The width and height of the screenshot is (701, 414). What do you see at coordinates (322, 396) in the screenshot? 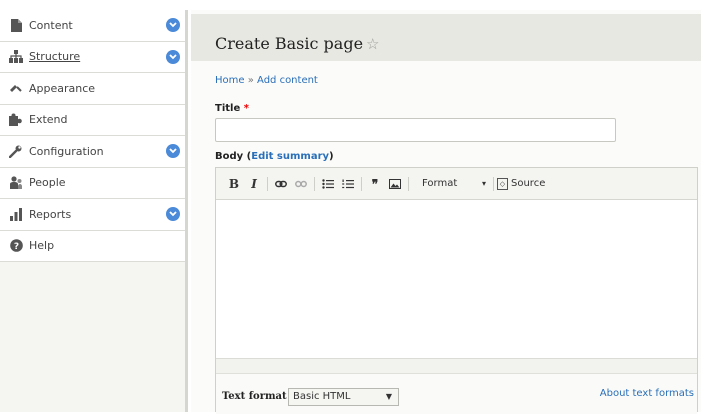
I see `text-format-selected: Basic HTML` at bounding box center [322, 396].